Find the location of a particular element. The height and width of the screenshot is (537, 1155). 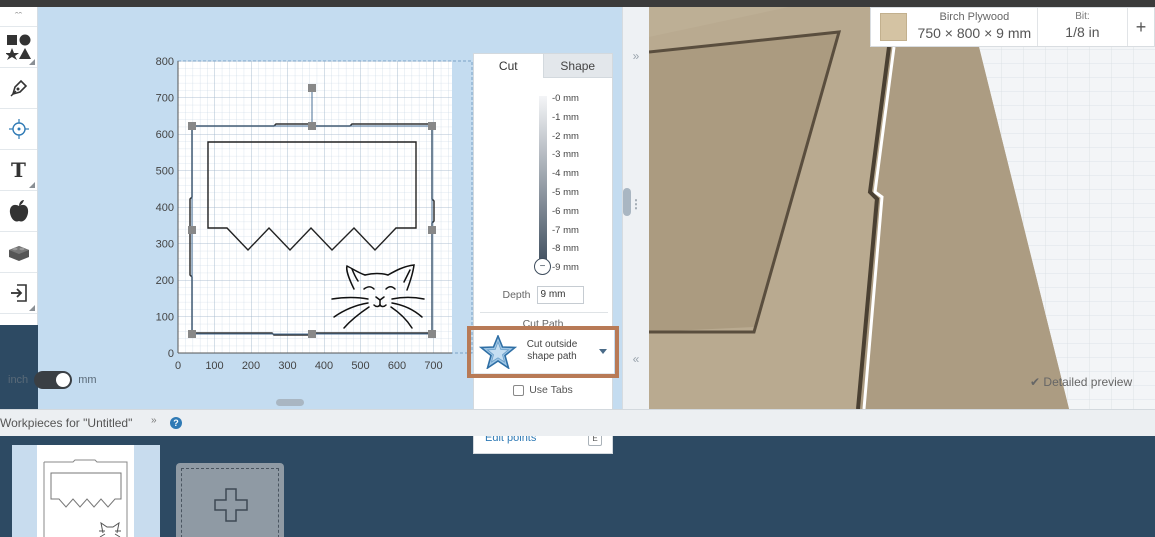

icon-library-button is located at coordinates (18, 211).